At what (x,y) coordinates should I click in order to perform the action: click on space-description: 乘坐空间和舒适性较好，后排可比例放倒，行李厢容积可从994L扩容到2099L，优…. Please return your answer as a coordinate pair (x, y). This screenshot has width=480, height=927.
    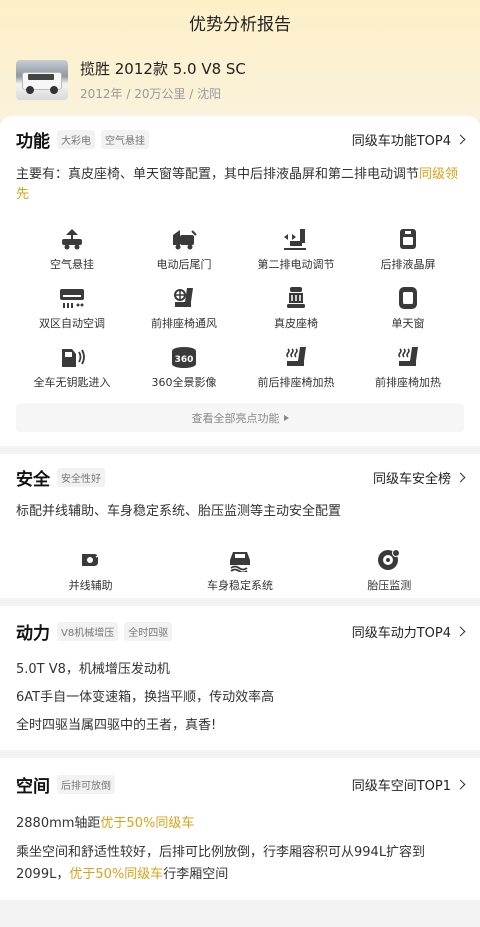
    Looking at the image, I should click on (240, 864).